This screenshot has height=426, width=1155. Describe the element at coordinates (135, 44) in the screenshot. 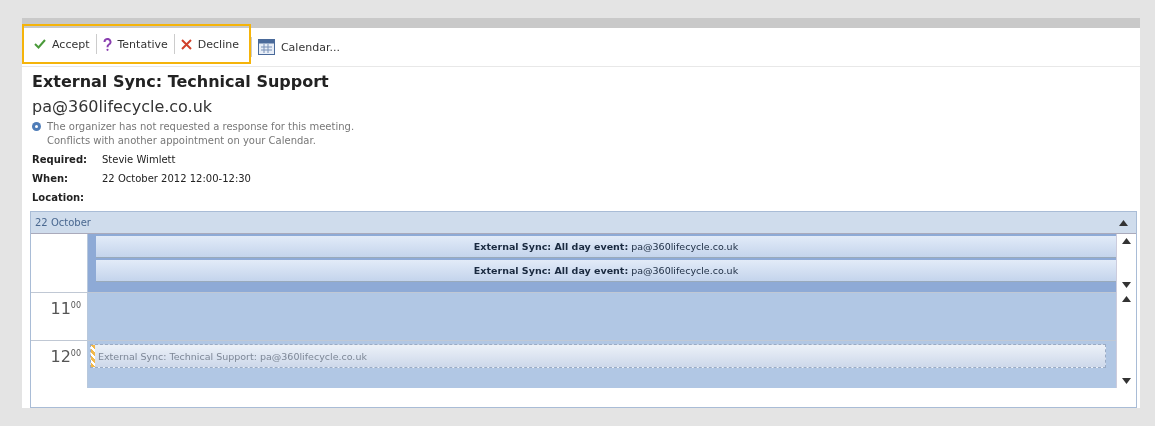

I see `tentative-button: Tentative` at that location.